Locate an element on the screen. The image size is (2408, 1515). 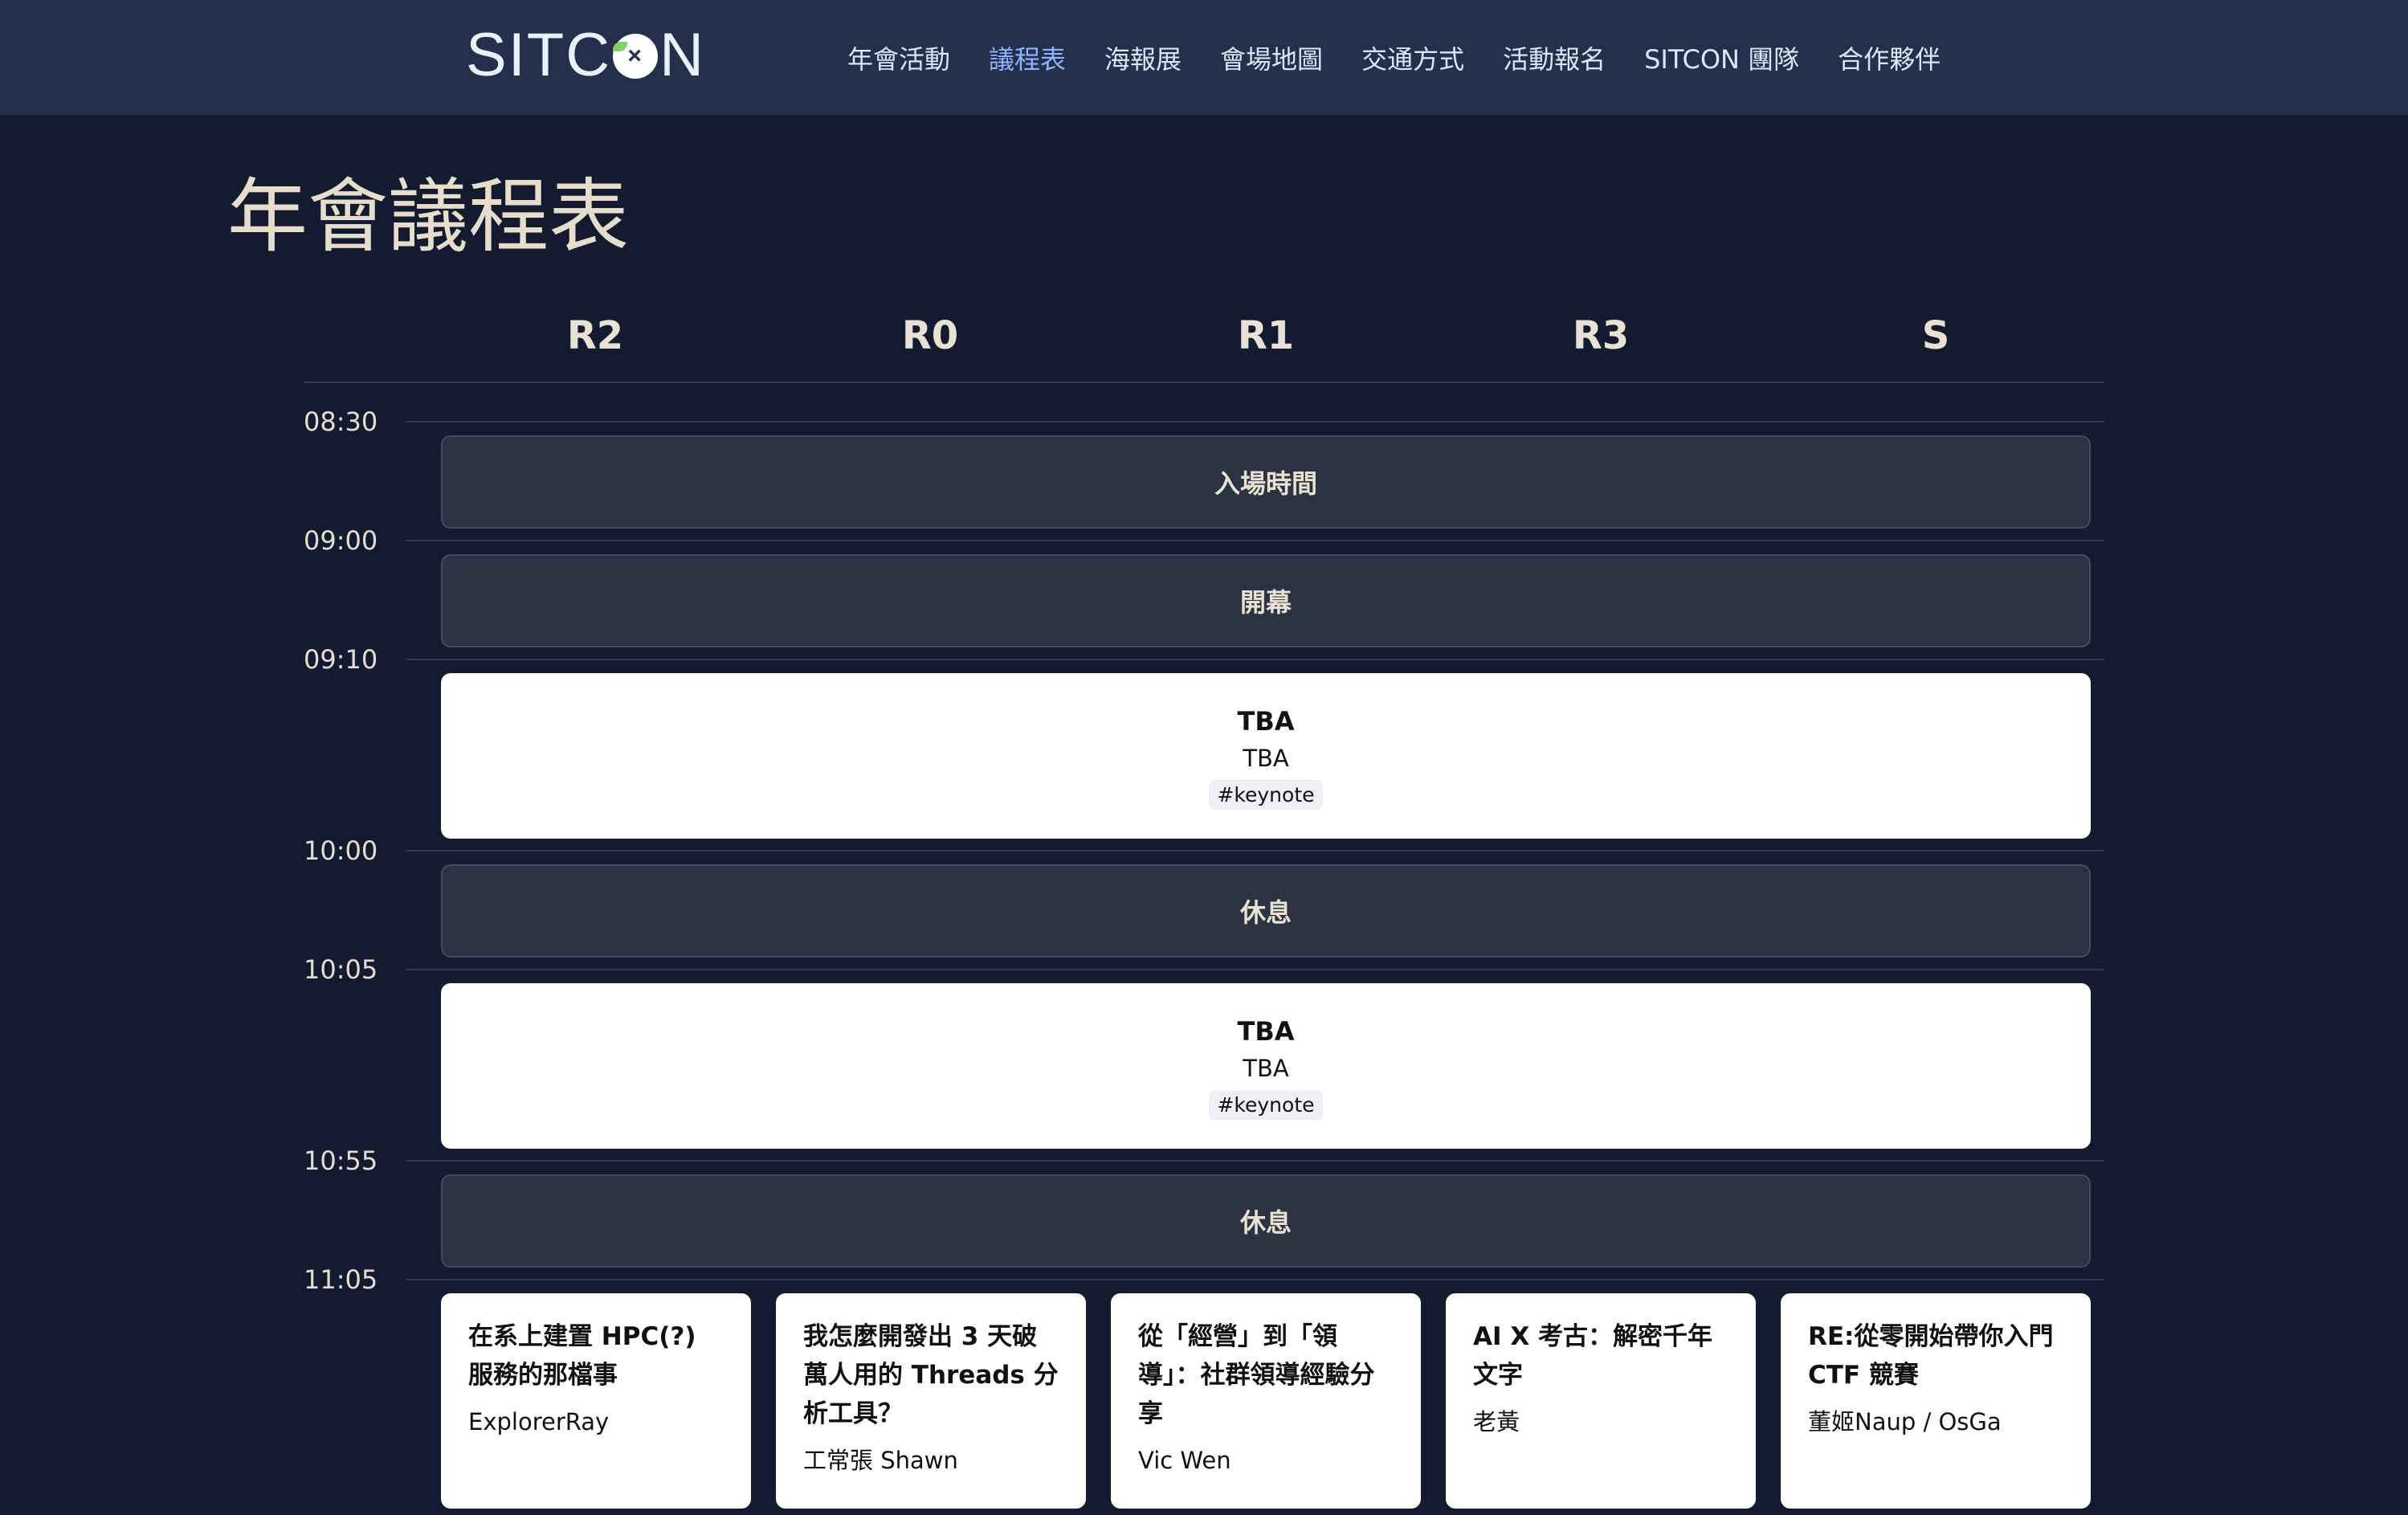
room-header-r3: R3 is located at coordinates (1601, 335).